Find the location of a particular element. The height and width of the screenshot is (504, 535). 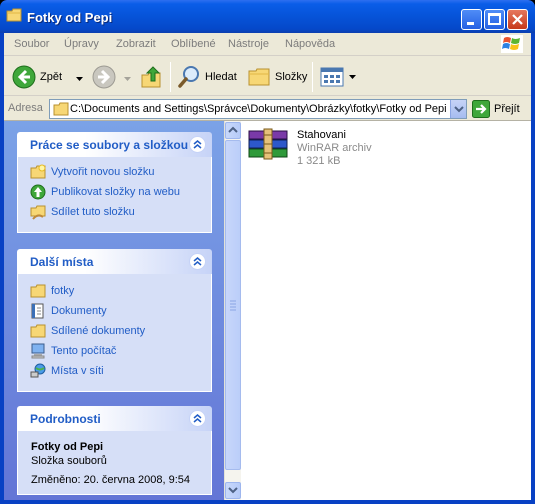

chevron-down-icon is located at coordinates (459, 109).